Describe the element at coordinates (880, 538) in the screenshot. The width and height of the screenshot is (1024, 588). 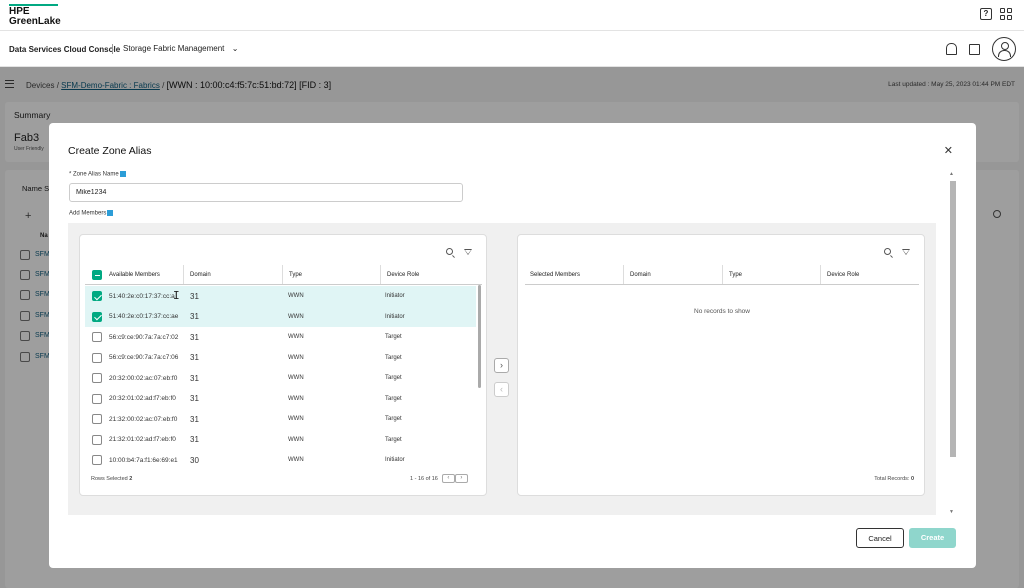
I see `cancel-button: Cancel` at that location.